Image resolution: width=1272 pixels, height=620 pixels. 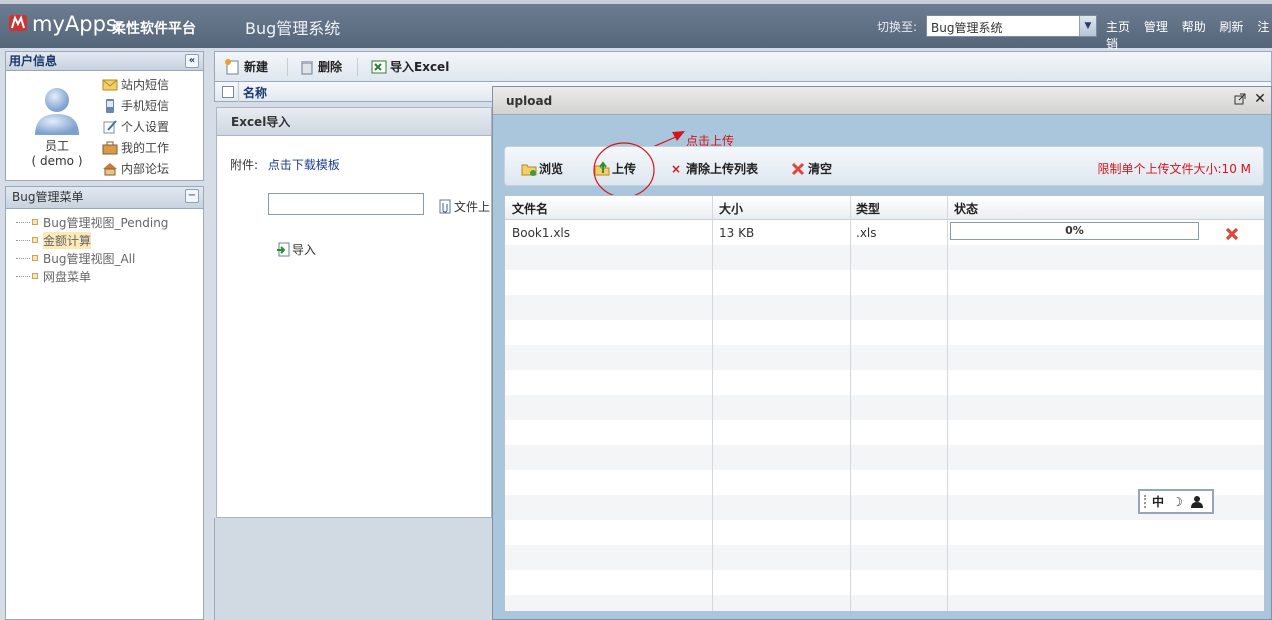 I want to click on system-switch-select: Bug管理系统 ▼, so click(x=1011, y=26).